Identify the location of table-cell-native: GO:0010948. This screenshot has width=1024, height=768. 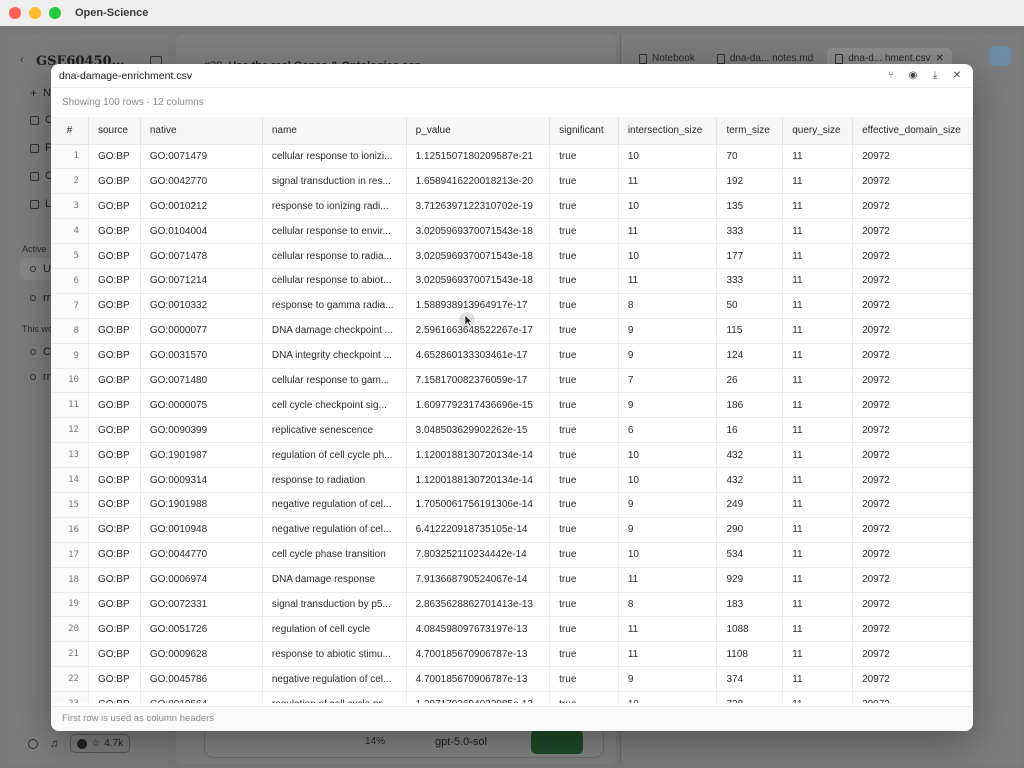
(201, 530).